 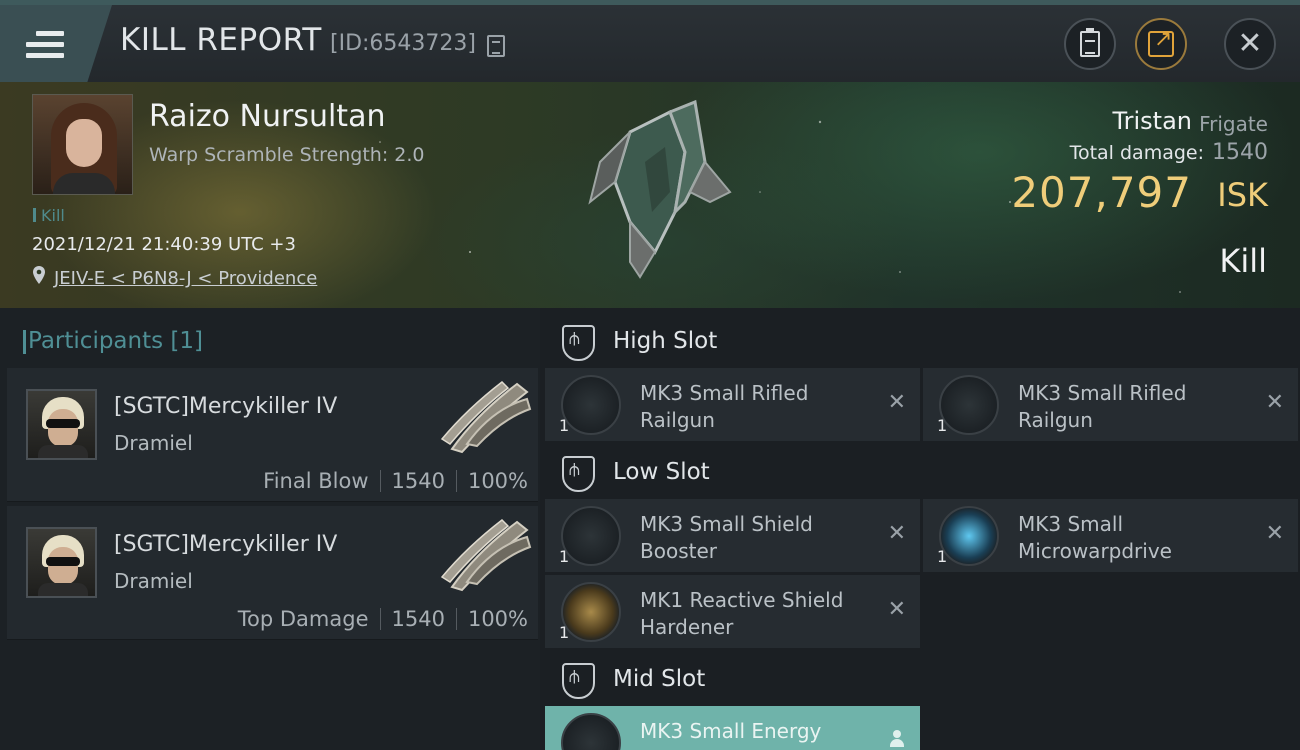 I want to click on participant-stats: Top Damage 1540 100%, so click(x=383, y=619).